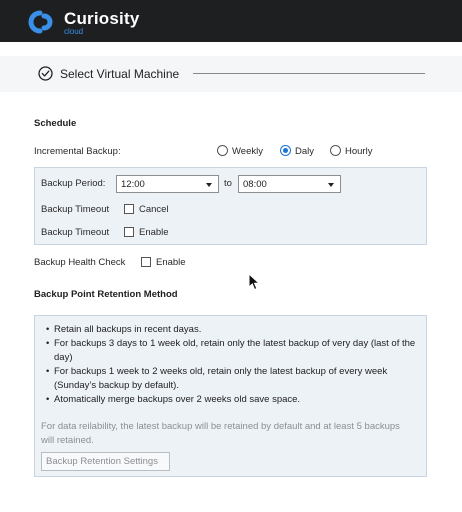 Image resolution: width=462 pixels, height=512 pixels. Describe the element at coordinates (77, 151) in the screenshot. I see `incremental-backup-label: Incremental Backup:` at that location.